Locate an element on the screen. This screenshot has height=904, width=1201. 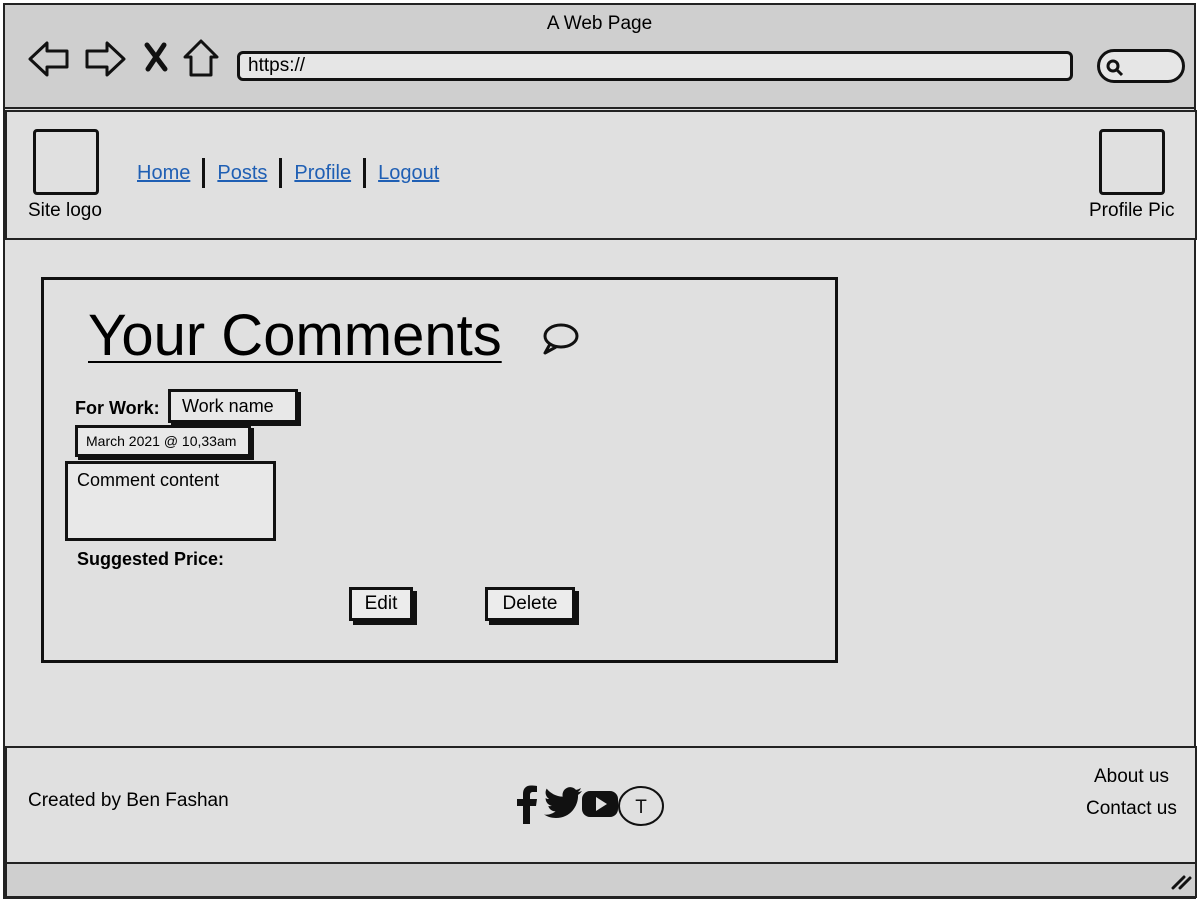
t-icon: T is located at coordinates (641, 808).